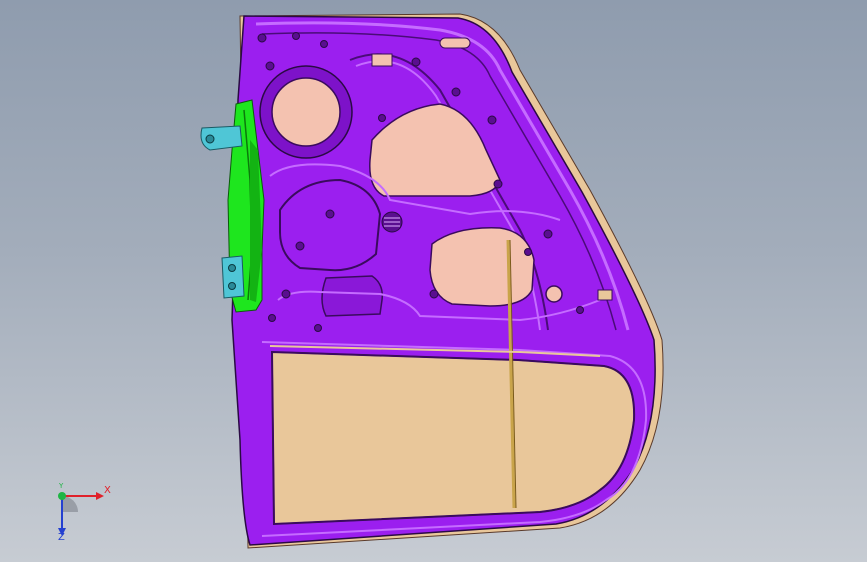 The width and height of the screenshot is (867, 562). What do you see at coordinates (554, 294) in the screenshot?
I see `latch-hole` at bounding box center [554, 294].